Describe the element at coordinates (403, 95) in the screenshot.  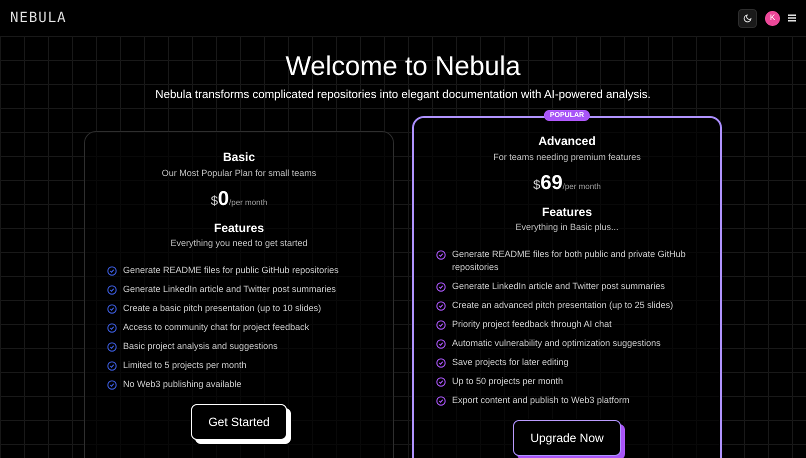
I see `page-subtitle: Nebula transforms complicated repositories into elegant documentation with AI-powered analysis.` at that location.